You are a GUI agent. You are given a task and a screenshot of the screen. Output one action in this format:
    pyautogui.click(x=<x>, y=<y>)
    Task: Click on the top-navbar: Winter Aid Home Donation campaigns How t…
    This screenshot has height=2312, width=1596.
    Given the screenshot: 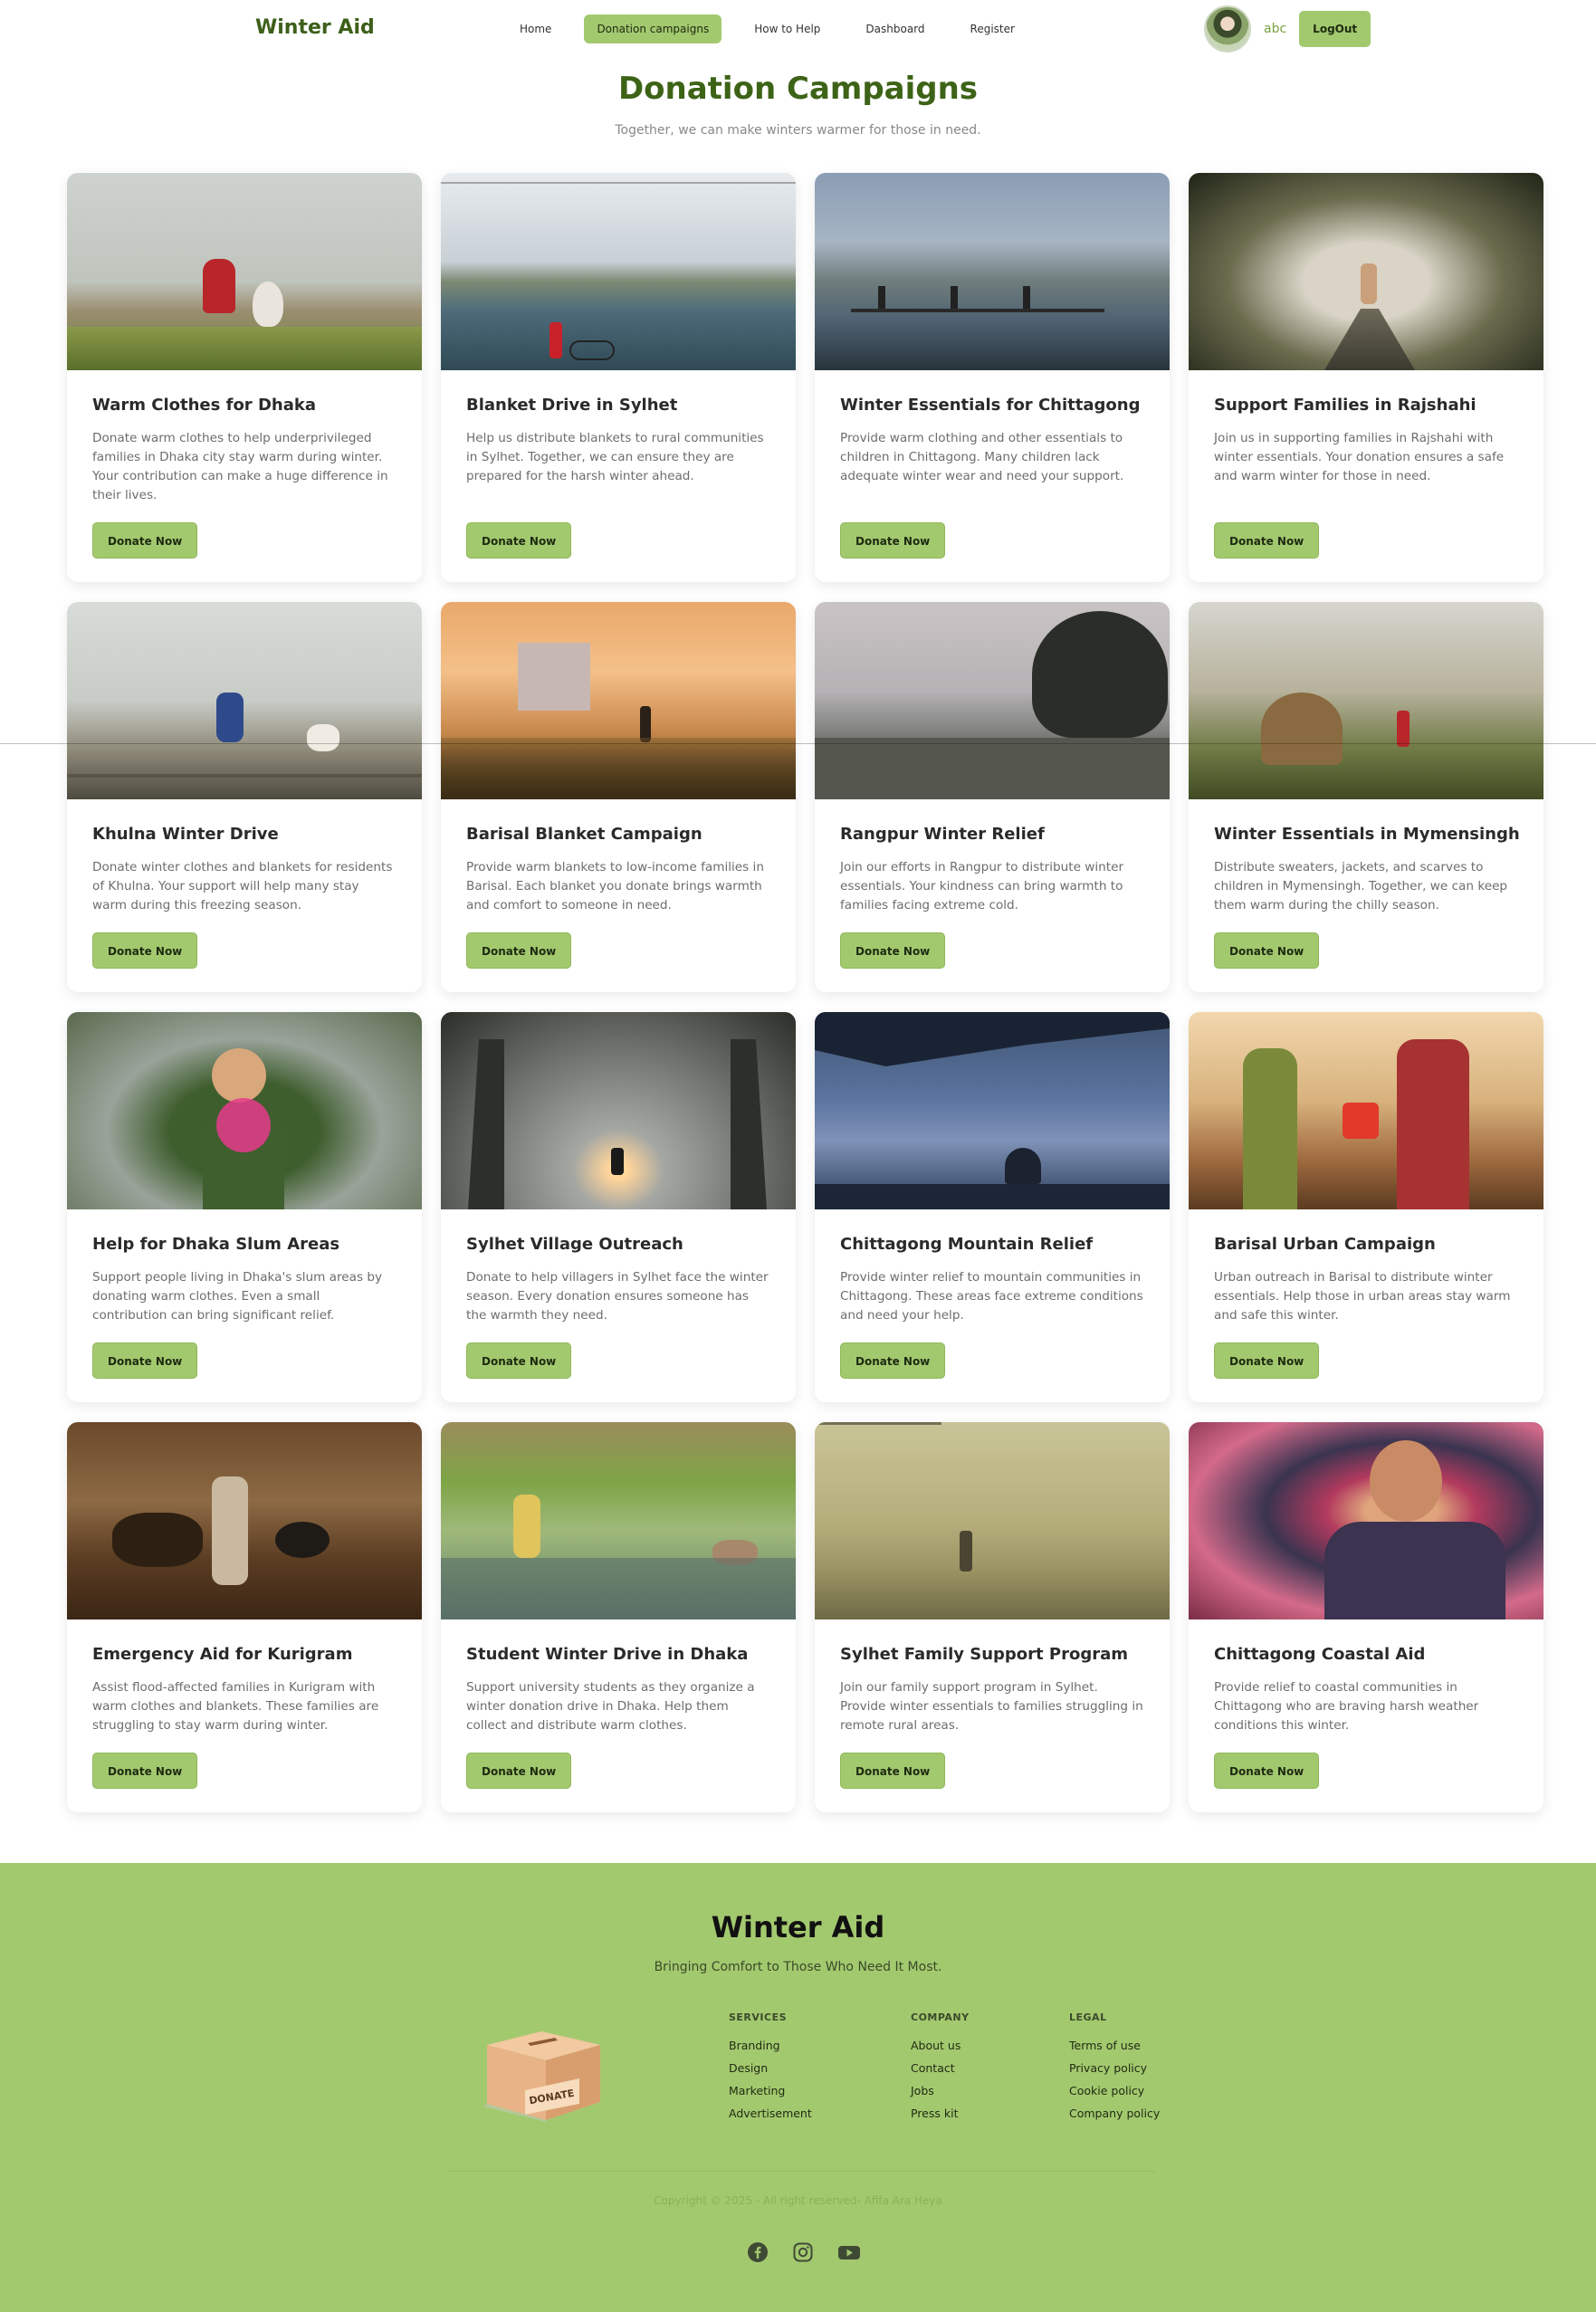 What is the action you would take?
    pyautogui.click(x=798, y=29)
    